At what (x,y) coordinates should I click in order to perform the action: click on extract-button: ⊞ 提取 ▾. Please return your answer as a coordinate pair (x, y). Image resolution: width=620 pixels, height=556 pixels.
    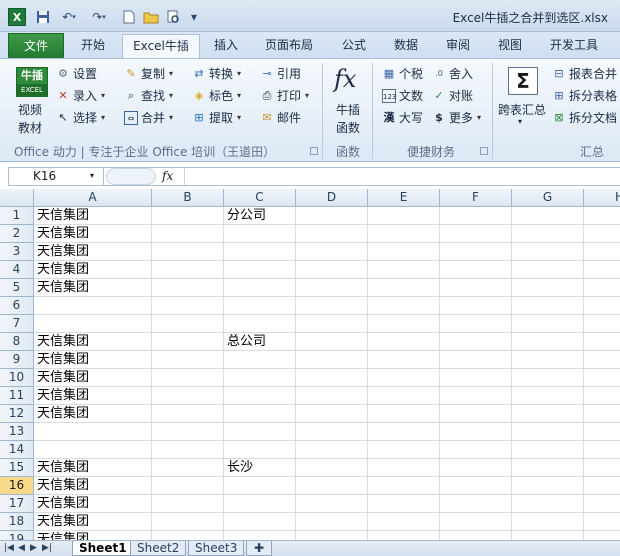
    Looking at the image, I should click on (216, 117).